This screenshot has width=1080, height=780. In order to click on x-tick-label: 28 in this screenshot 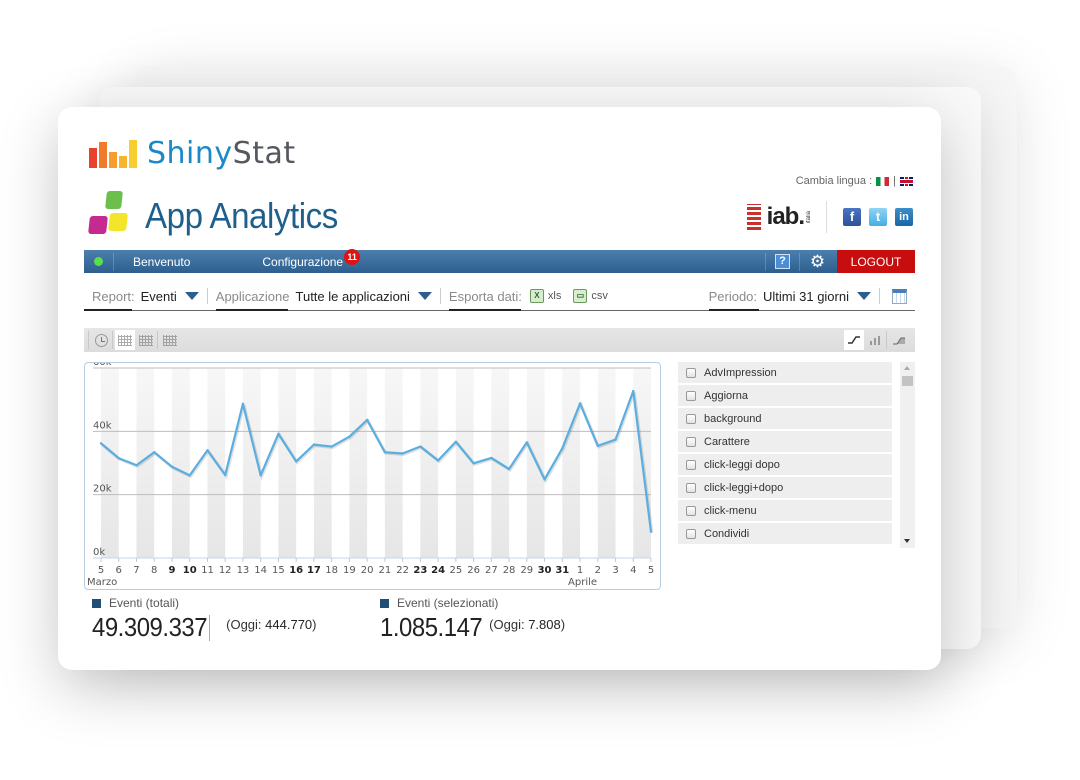, I will do `click(509, 570)`.